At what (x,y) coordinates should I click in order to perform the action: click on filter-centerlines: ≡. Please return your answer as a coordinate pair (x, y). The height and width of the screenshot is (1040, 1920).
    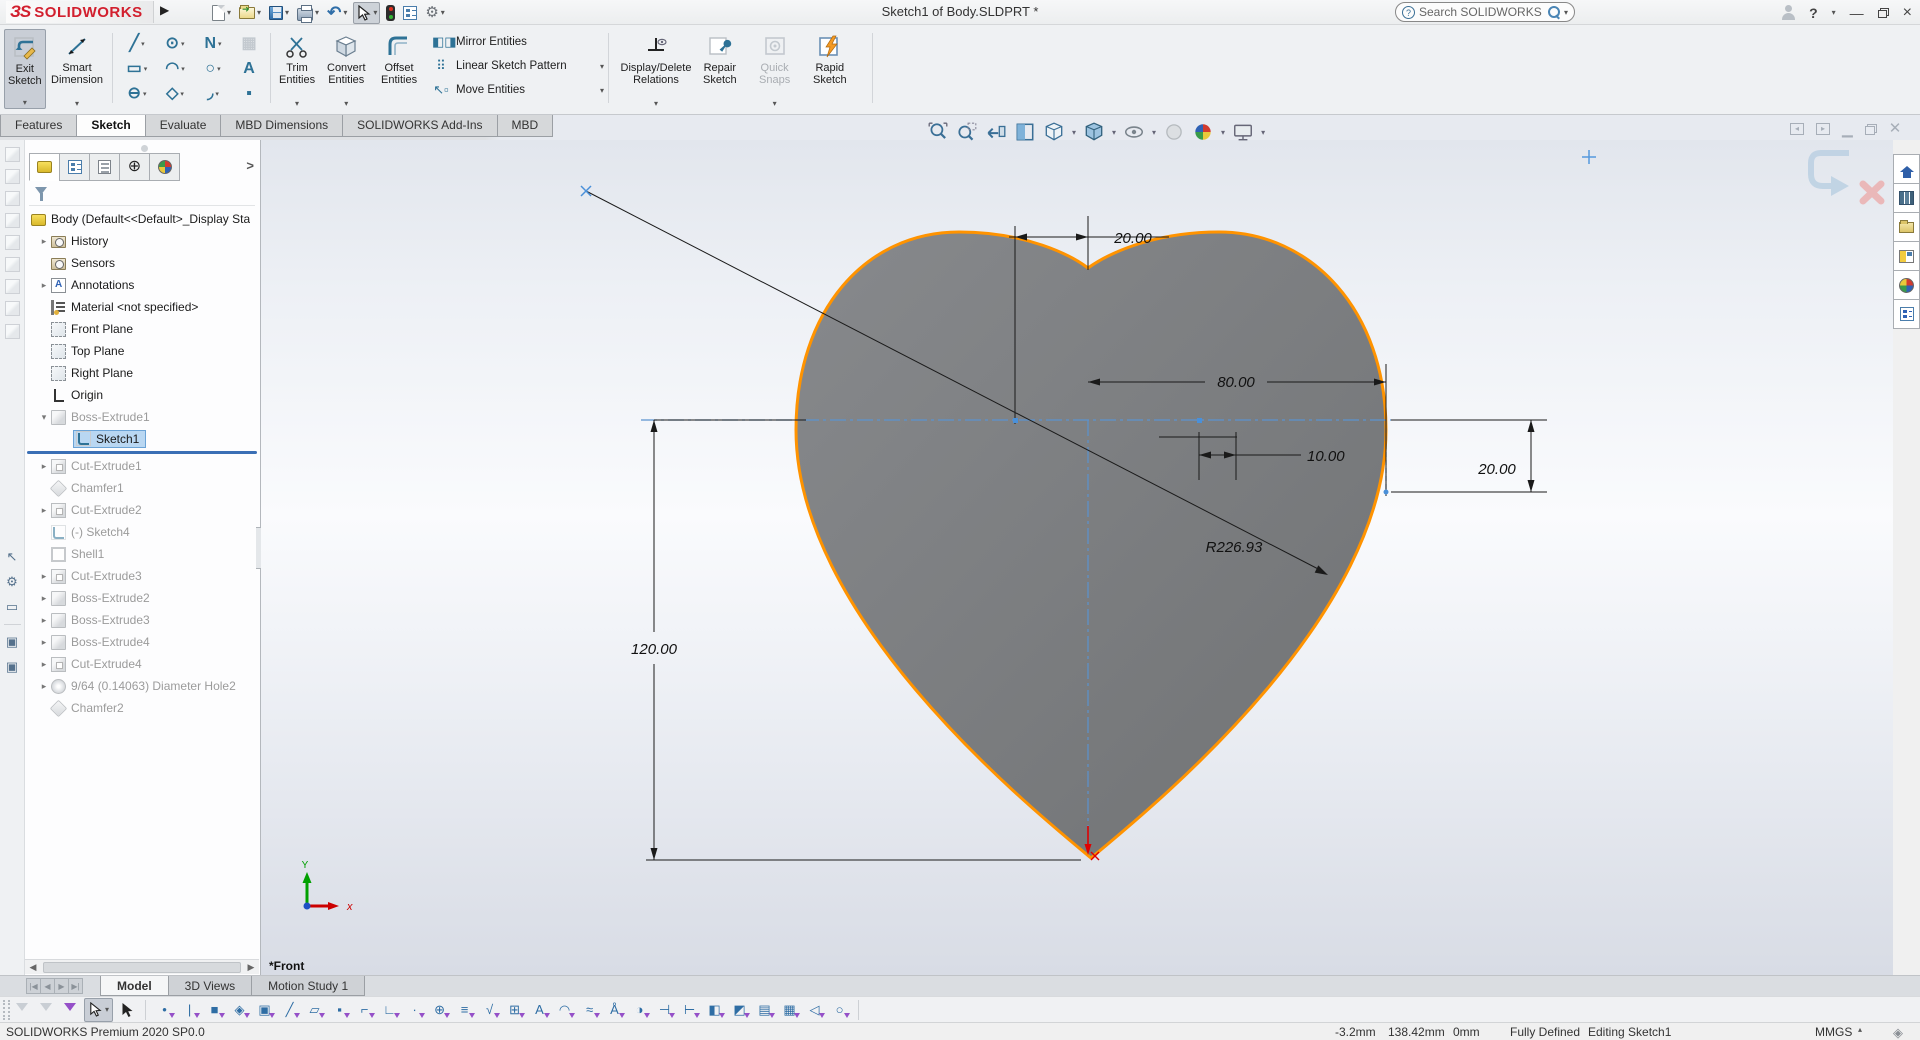
    Looking at the image, I should click on (464, 1010).